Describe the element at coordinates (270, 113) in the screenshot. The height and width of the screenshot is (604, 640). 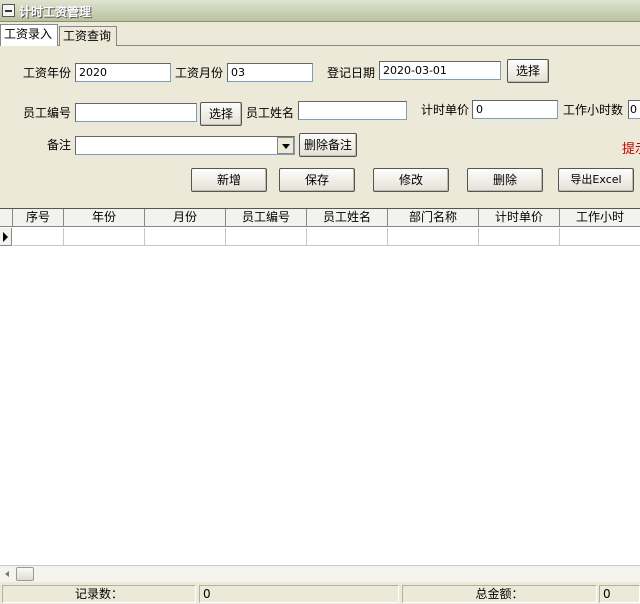
I see `employee-name-label: 员工姓名` at that location.